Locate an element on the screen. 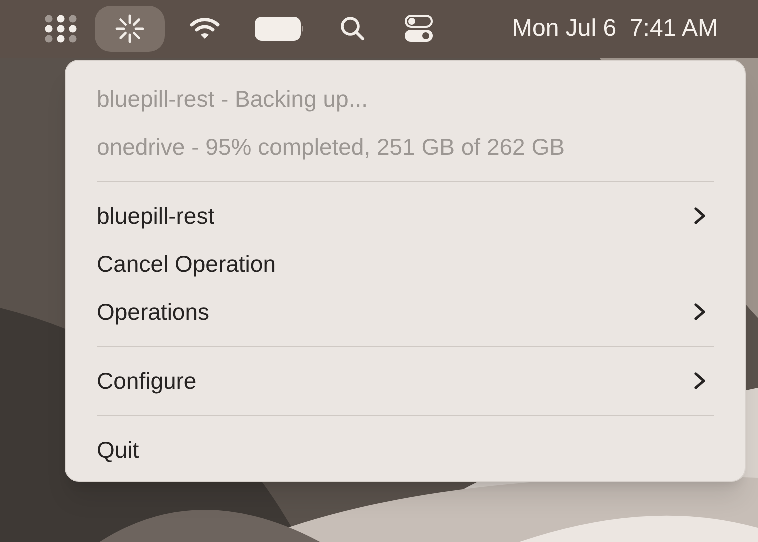 This screenshot has width=758, height=542. menu-item: Configure is located at coordinates (405, 381).